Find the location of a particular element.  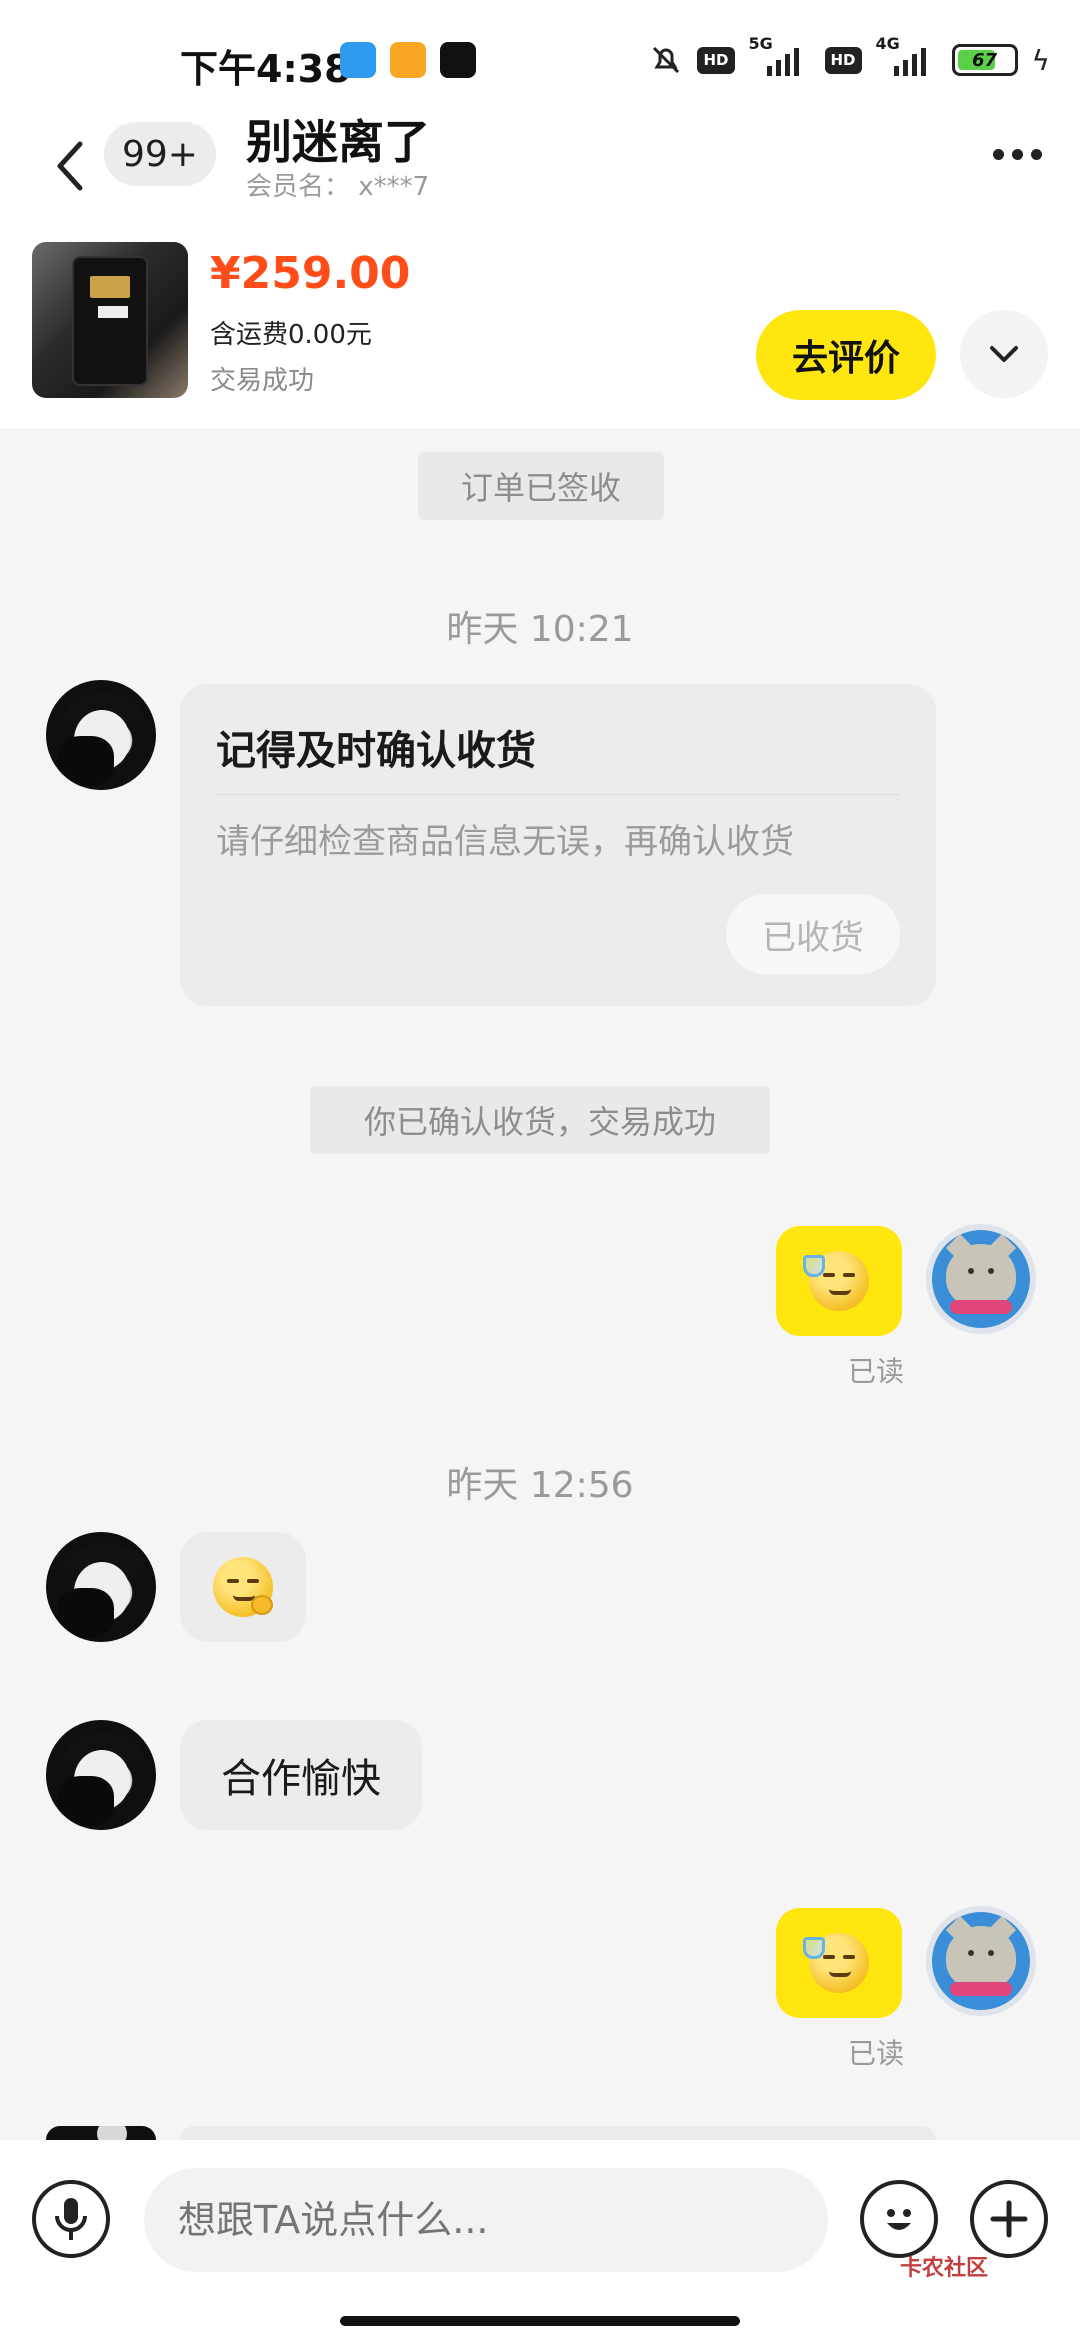

emoji-icon is located at coordinates (899, 2219).